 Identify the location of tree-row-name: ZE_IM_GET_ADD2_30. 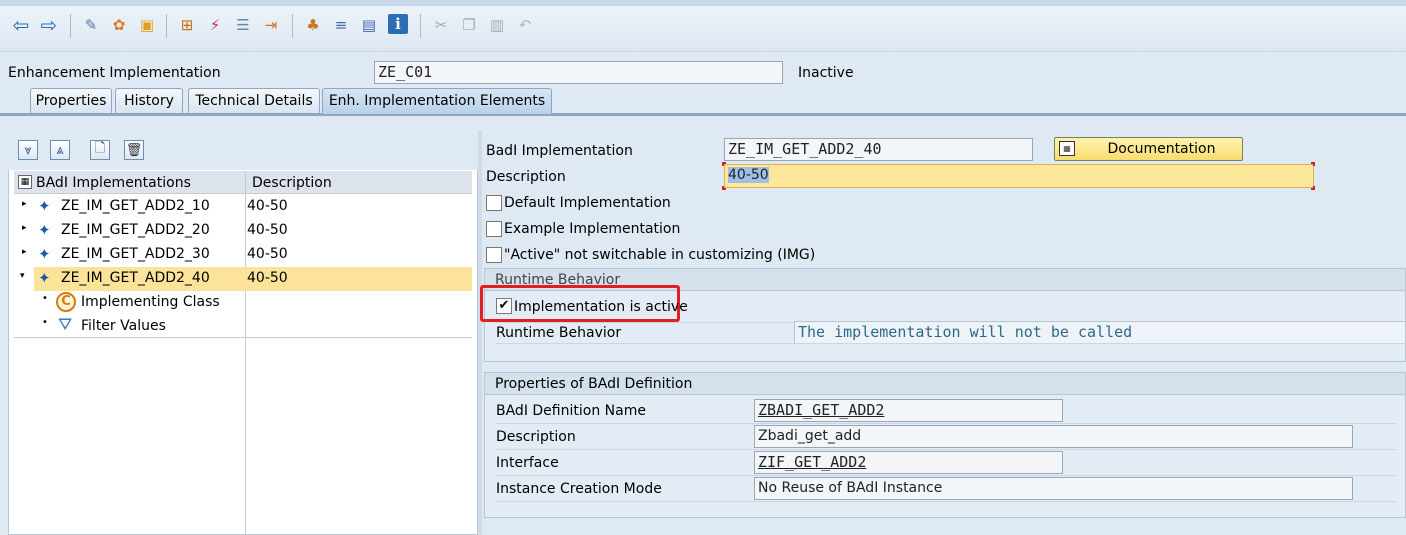
(135, 254).